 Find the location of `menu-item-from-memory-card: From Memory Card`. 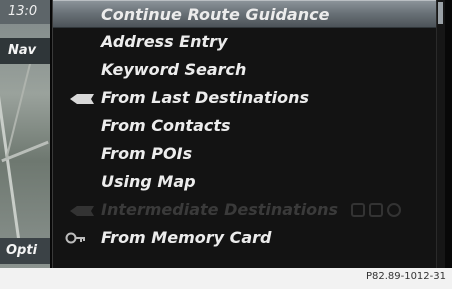

menu-item-from-memory-card: From Memory Card is located at coordinates (249, 238).